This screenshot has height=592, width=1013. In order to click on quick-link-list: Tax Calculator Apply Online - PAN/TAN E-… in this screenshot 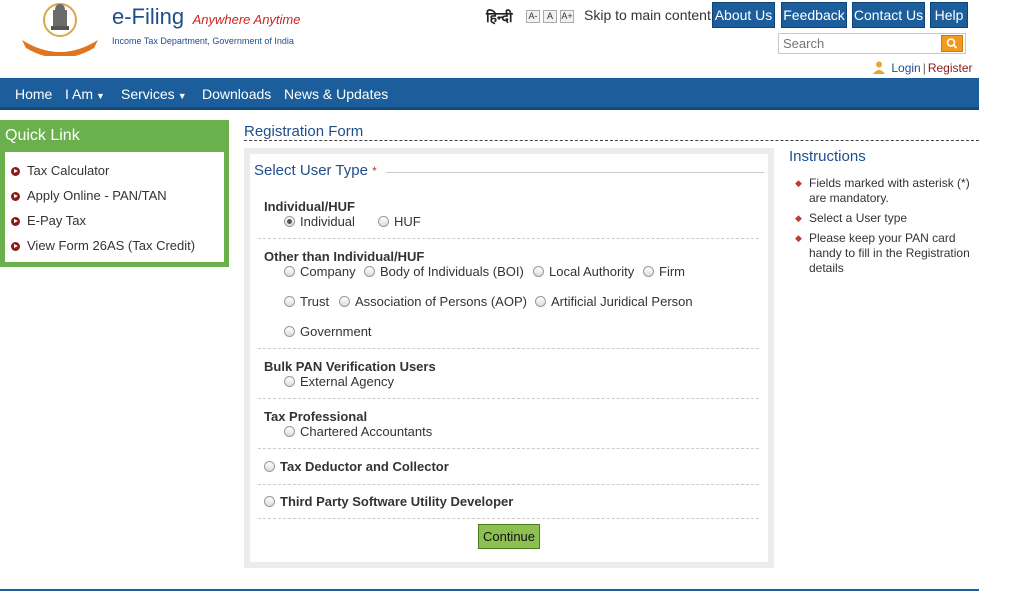, I will do `click(114, 207)`.